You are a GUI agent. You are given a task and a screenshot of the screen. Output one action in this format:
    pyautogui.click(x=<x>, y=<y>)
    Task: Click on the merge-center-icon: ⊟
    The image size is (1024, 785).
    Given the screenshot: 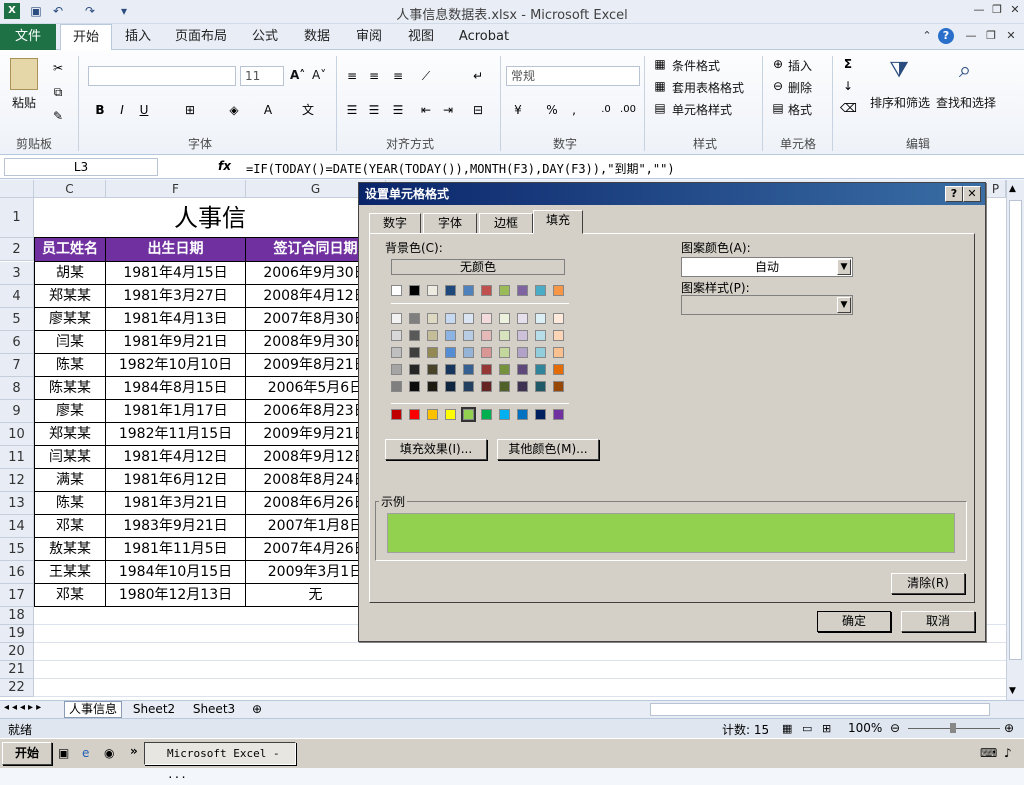 What is the action you would take?
    pyautogui.click(x=478, y=110)
    